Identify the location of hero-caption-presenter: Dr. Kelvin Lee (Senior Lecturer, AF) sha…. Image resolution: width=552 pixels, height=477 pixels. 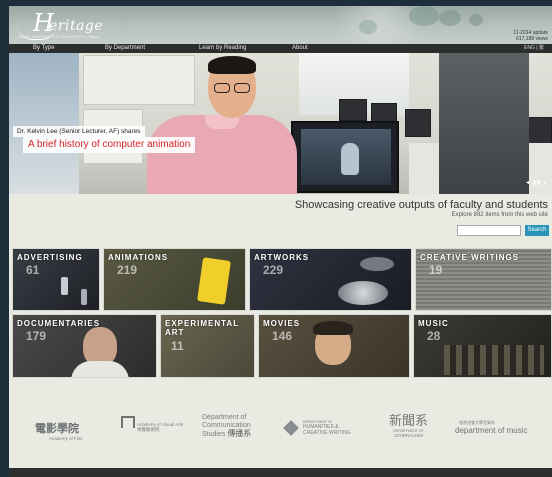
(79, 131).